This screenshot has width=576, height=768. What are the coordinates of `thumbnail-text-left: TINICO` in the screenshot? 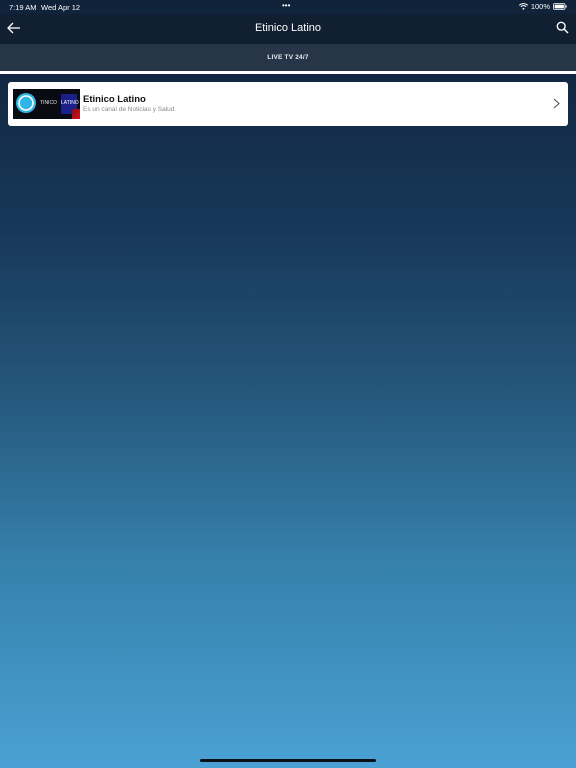 It's located at (48, 103).